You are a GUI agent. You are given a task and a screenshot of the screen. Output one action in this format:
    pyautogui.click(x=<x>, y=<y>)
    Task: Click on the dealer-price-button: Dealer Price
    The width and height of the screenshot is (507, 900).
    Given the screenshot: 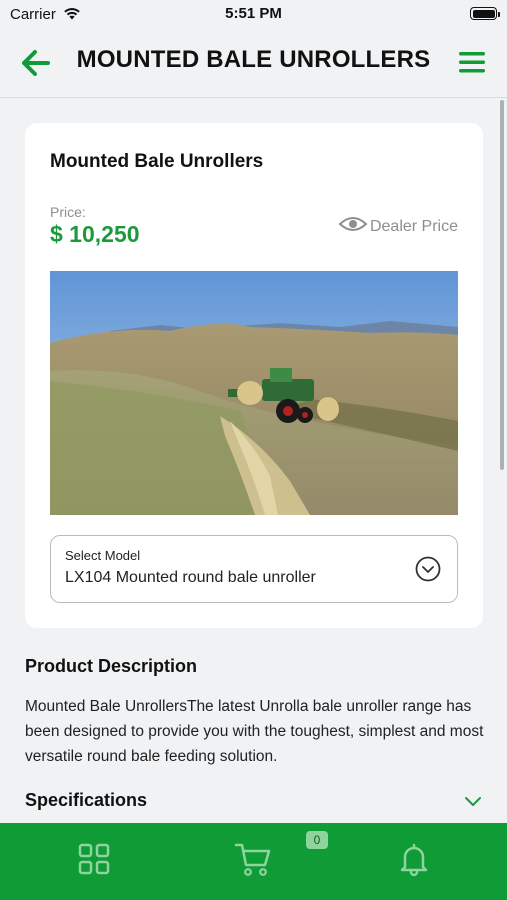 What is the action you would take?
    pyautogui.click(x=398, y=226)
    